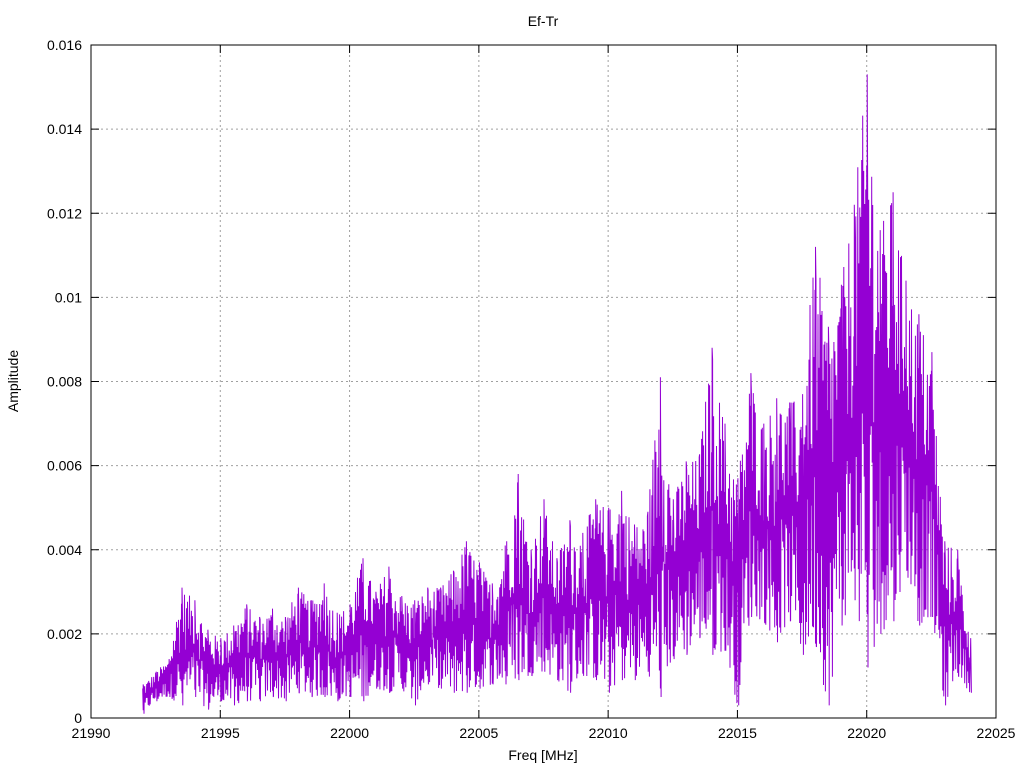 This screenshot has width=1024, height=768. I want to click on x-tick-label: 21990, so click(91, 733).